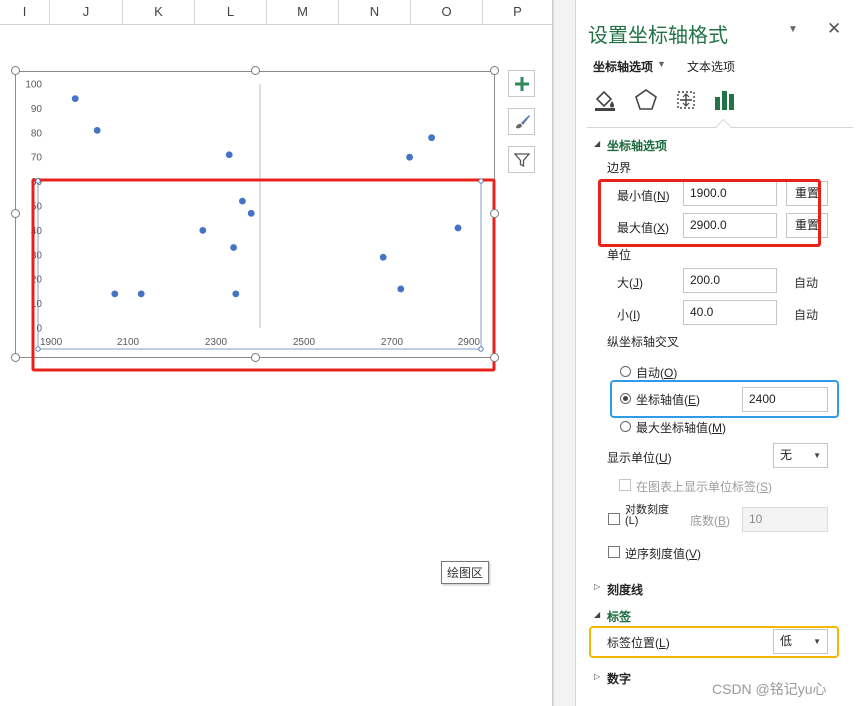  I want to click on plus-icon, so click(521, 83).